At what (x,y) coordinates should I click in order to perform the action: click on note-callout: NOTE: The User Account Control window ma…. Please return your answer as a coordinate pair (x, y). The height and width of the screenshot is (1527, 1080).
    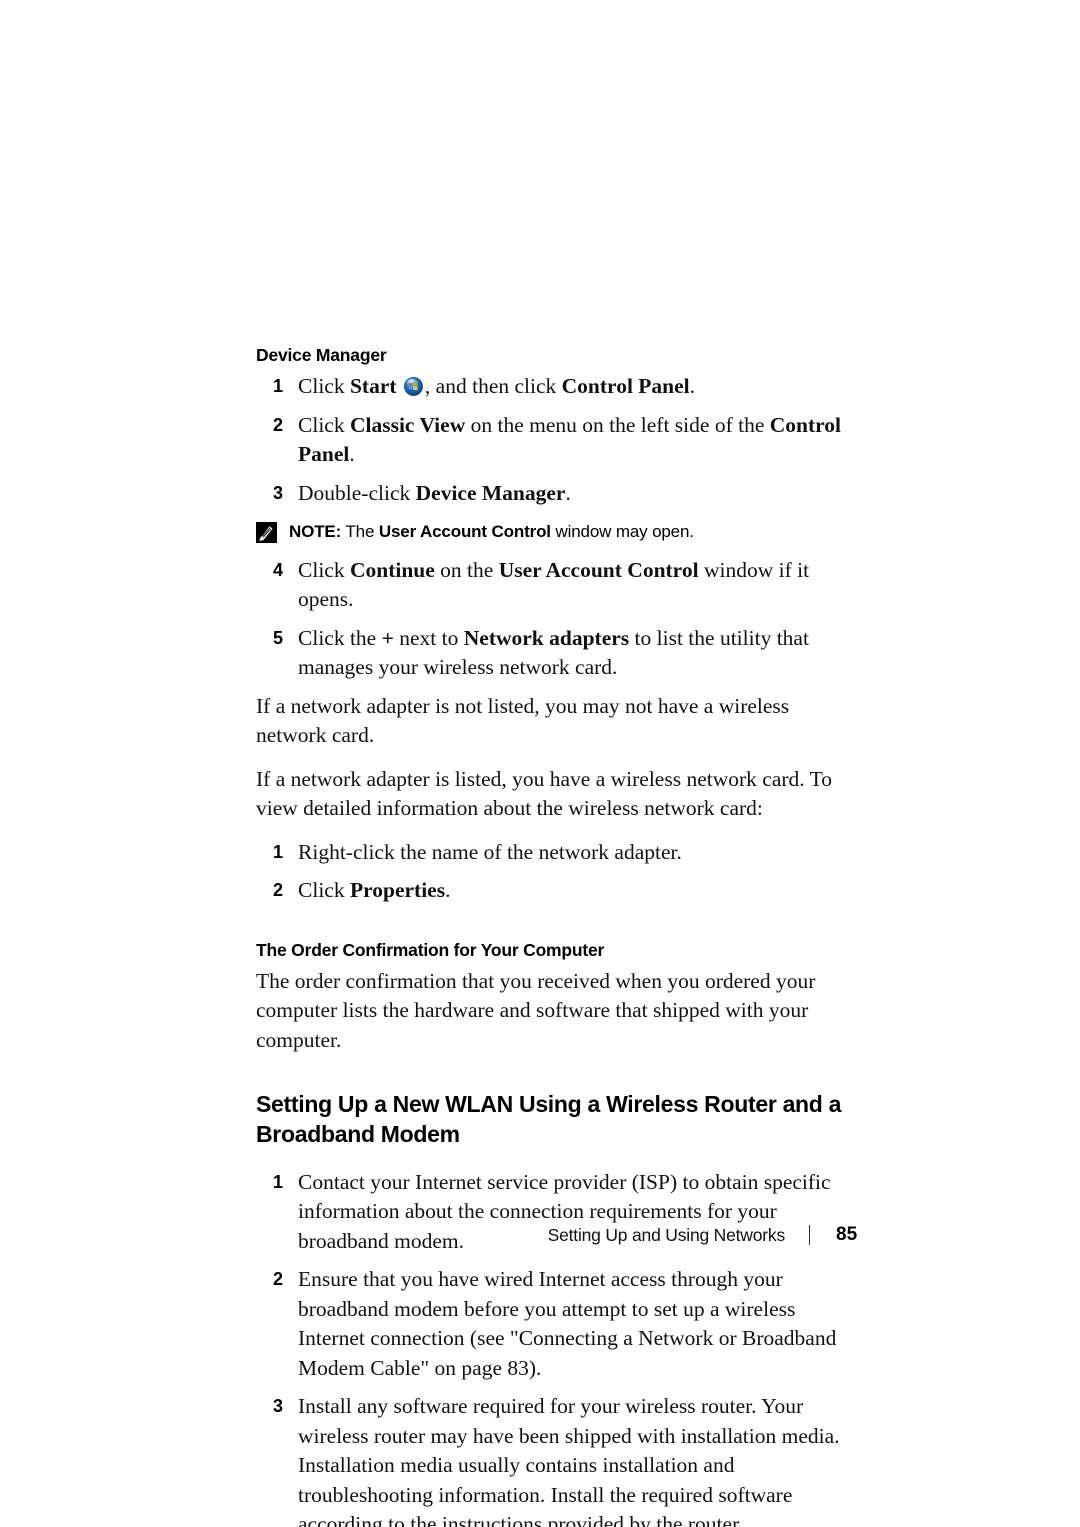
    Looking at the image, I should click on (559, 532).